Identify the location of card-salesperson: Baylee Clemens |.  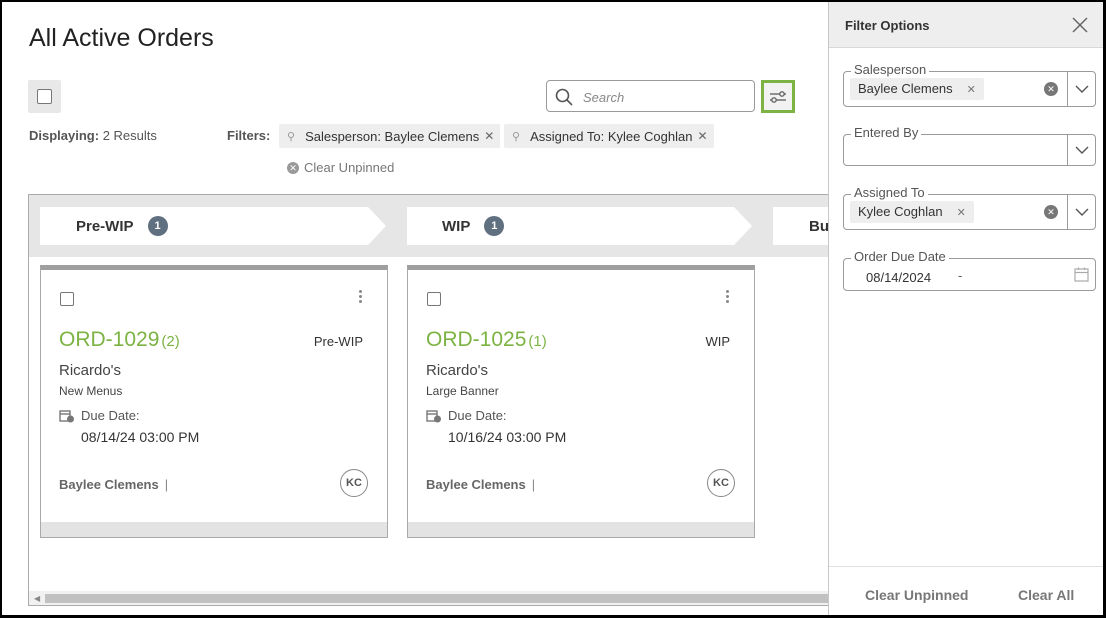
(113, 484).